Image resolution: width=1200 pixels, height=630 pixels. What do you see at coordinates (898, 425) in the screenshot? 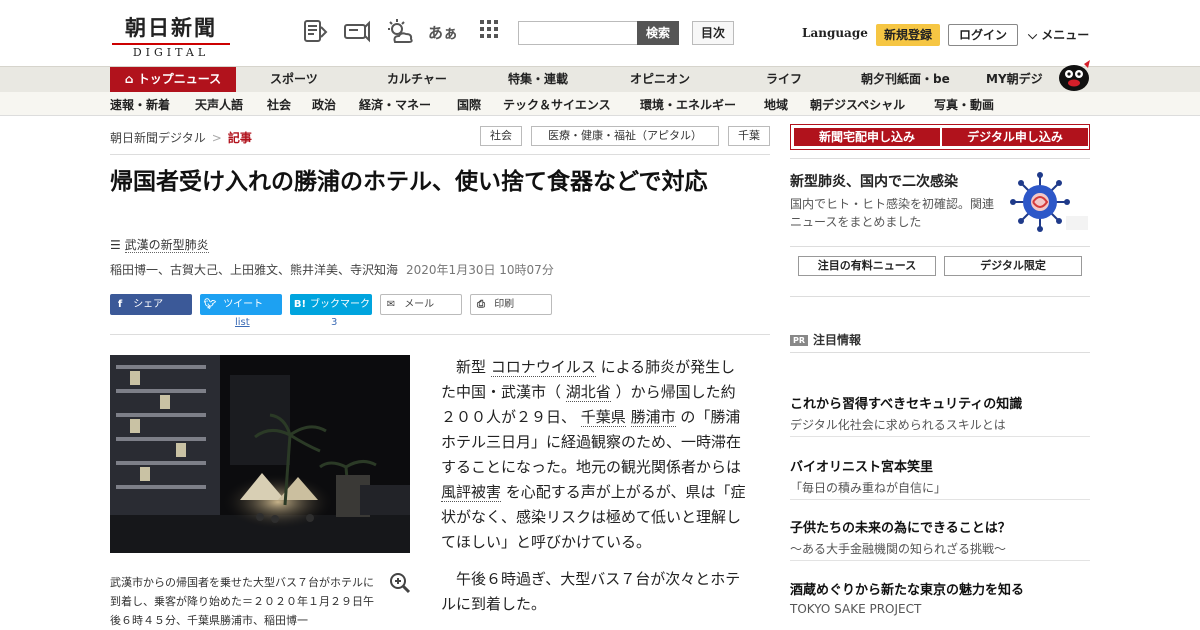
I see `pr-item-subtitle: デジタル化社会に求められるスキルとは` at bounding box center [898, 425].